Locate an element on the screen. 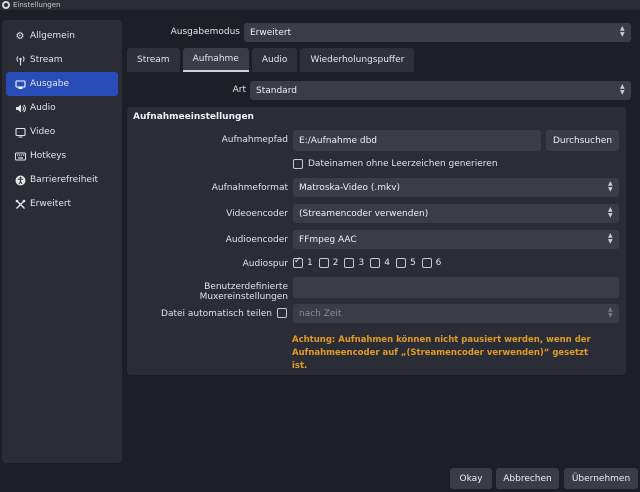  title-bar: Einstellungen is located at coordinates (320, 5).